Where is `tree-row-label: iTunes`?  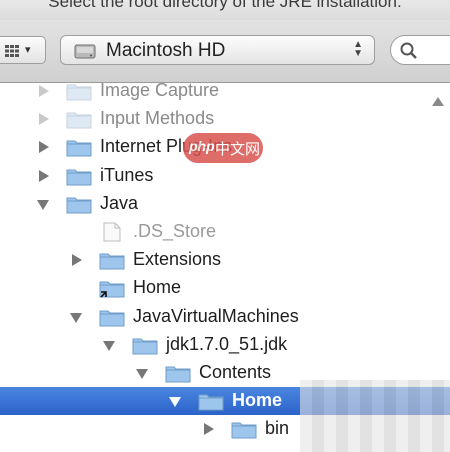
tree-row-label: iTunes is located at coordinates (127, 174).